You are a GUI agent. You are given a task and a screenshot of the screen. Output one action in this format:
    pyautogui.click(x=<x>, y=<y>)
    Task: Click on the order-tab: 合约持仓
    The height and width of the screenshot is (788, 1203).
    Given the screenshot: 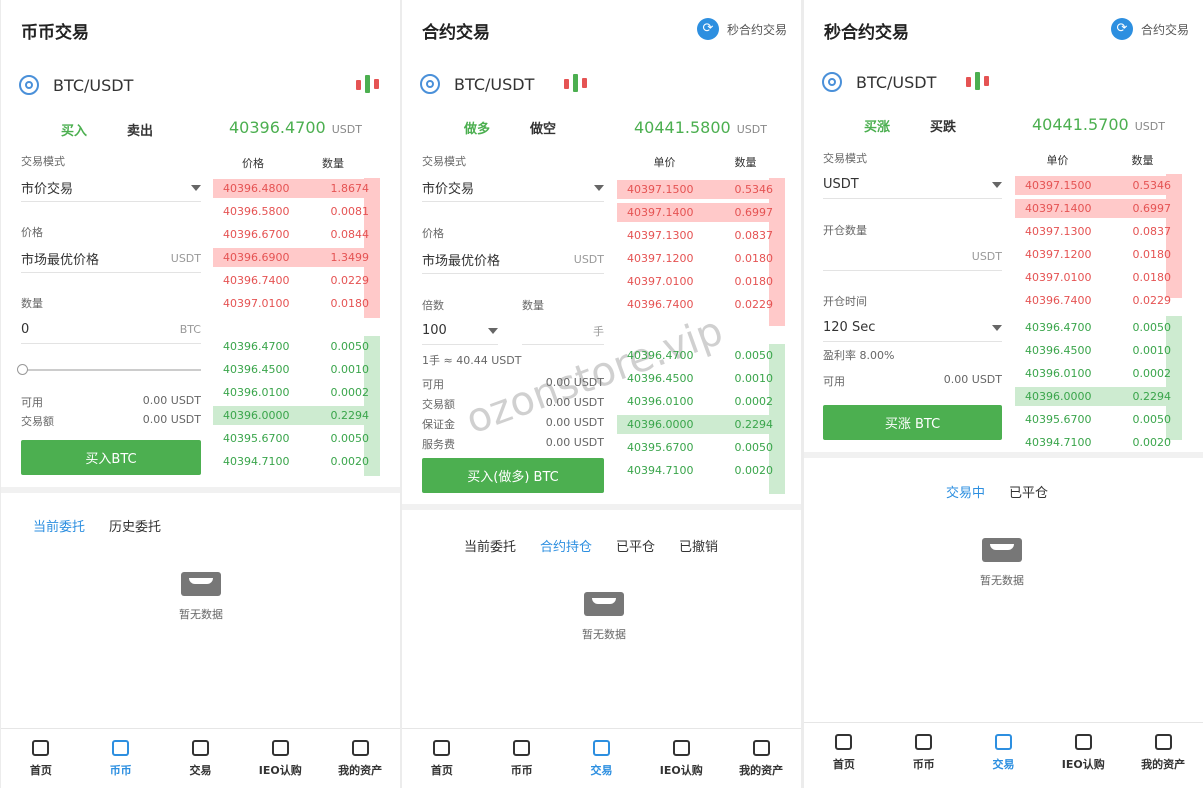 What is the action you would take?
    pyautogui.click(x=566, y=545)
    